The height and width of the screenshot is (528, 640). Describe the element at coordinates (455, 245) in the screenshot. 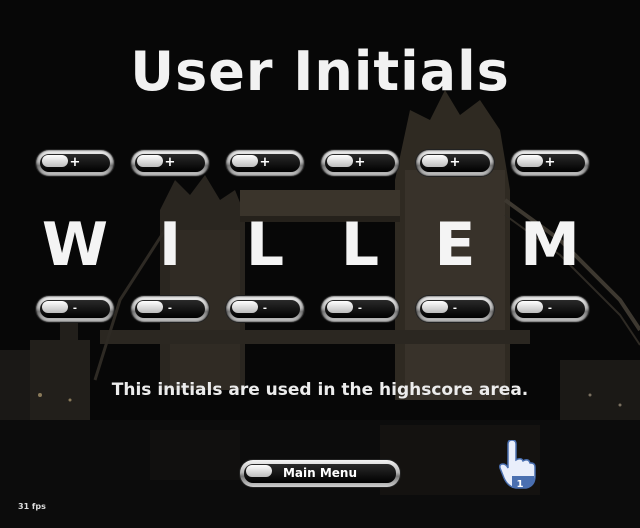

I see `initial-letter-5: E` at that location.